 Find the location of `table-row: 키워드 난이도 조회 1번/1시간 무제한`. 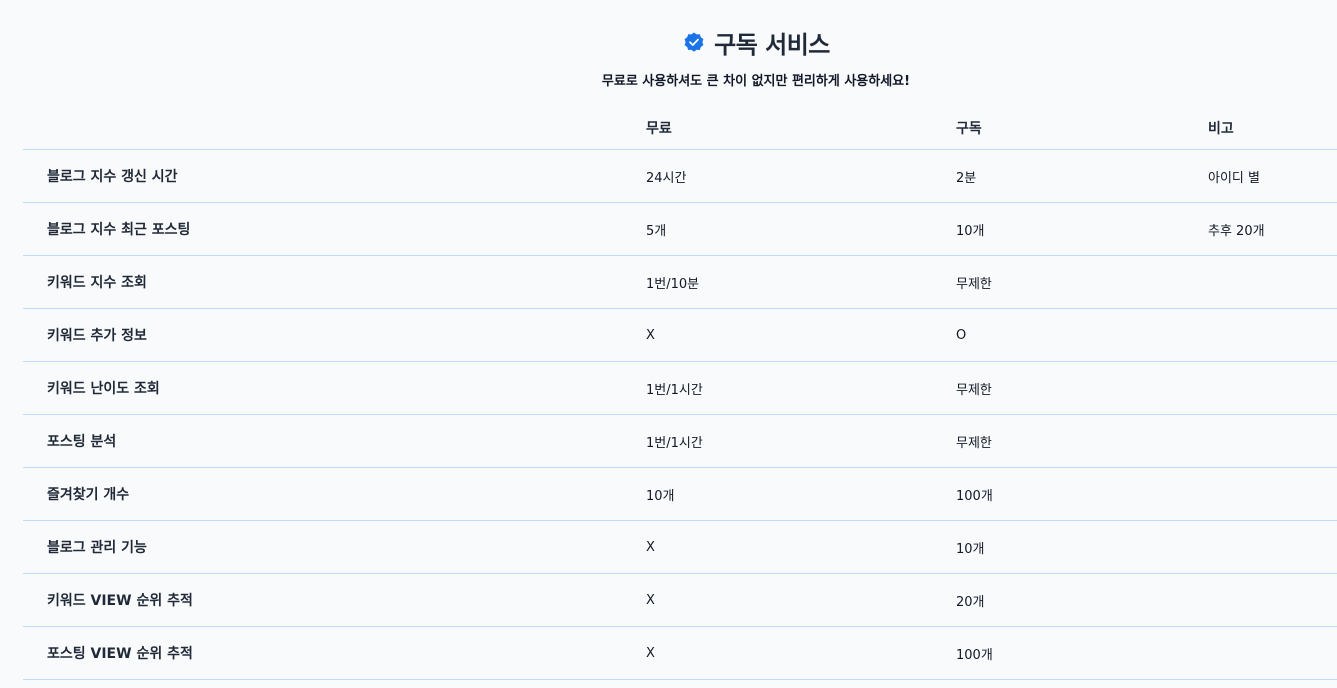

table-row: 키워드 난이도 조회 1번/1시간 무제한 is located at coordinates (680, 388).